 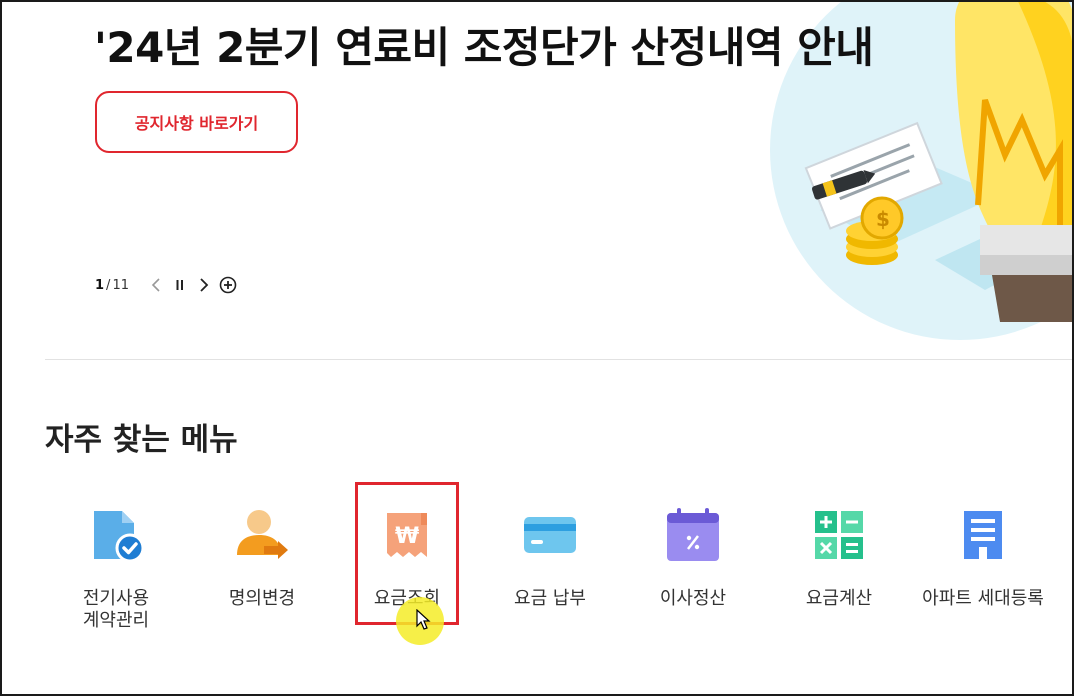 I want to click on banner-title: '24년 2분기 연료비 조정단가 산정내역 안내, so click(x=484, y=47).